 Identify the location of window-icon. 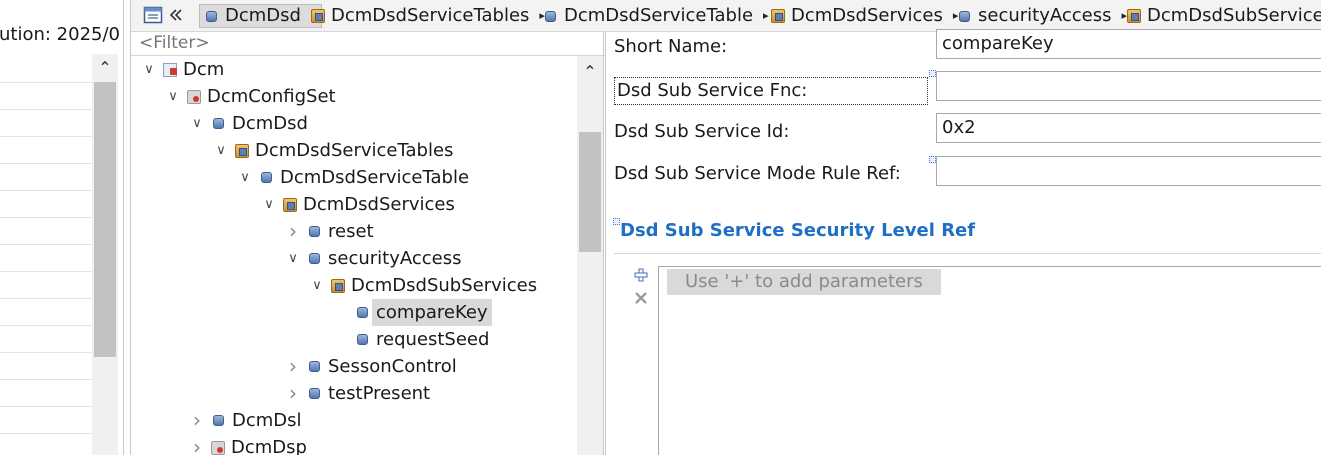
(153, 15).